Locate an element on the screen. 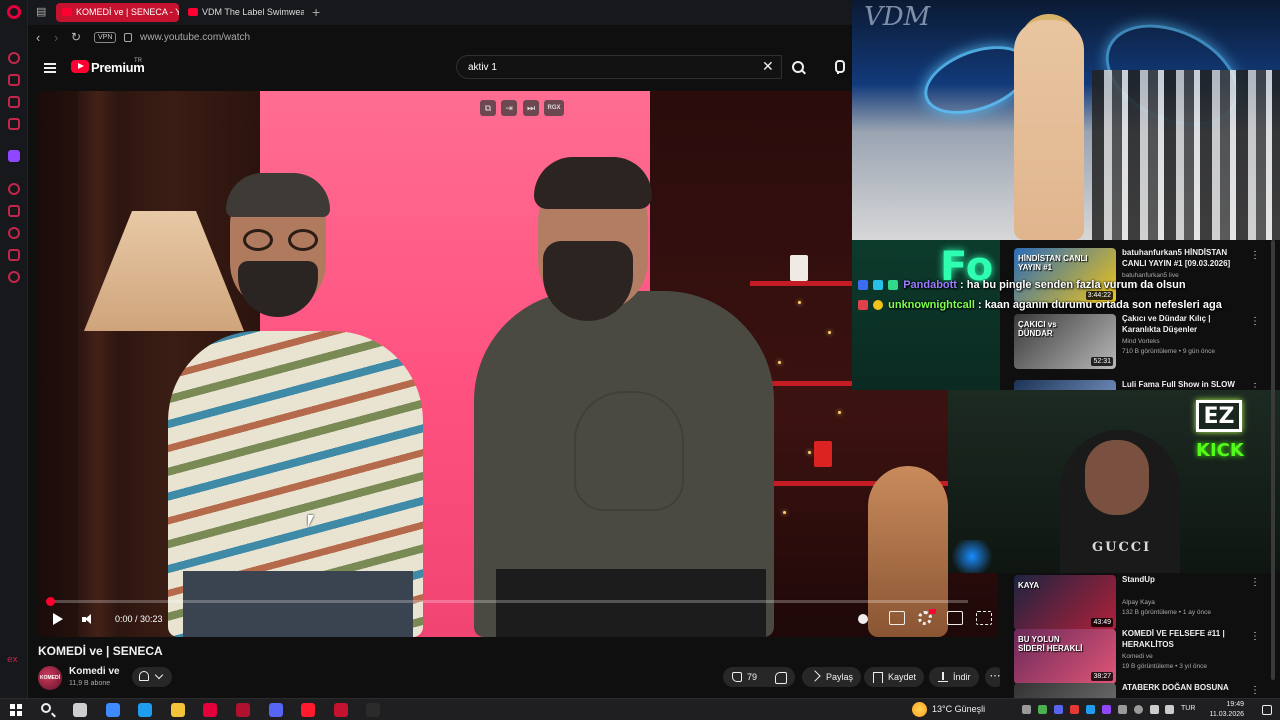  search-input: aktiv 1 is located at coordinates (619, 67).